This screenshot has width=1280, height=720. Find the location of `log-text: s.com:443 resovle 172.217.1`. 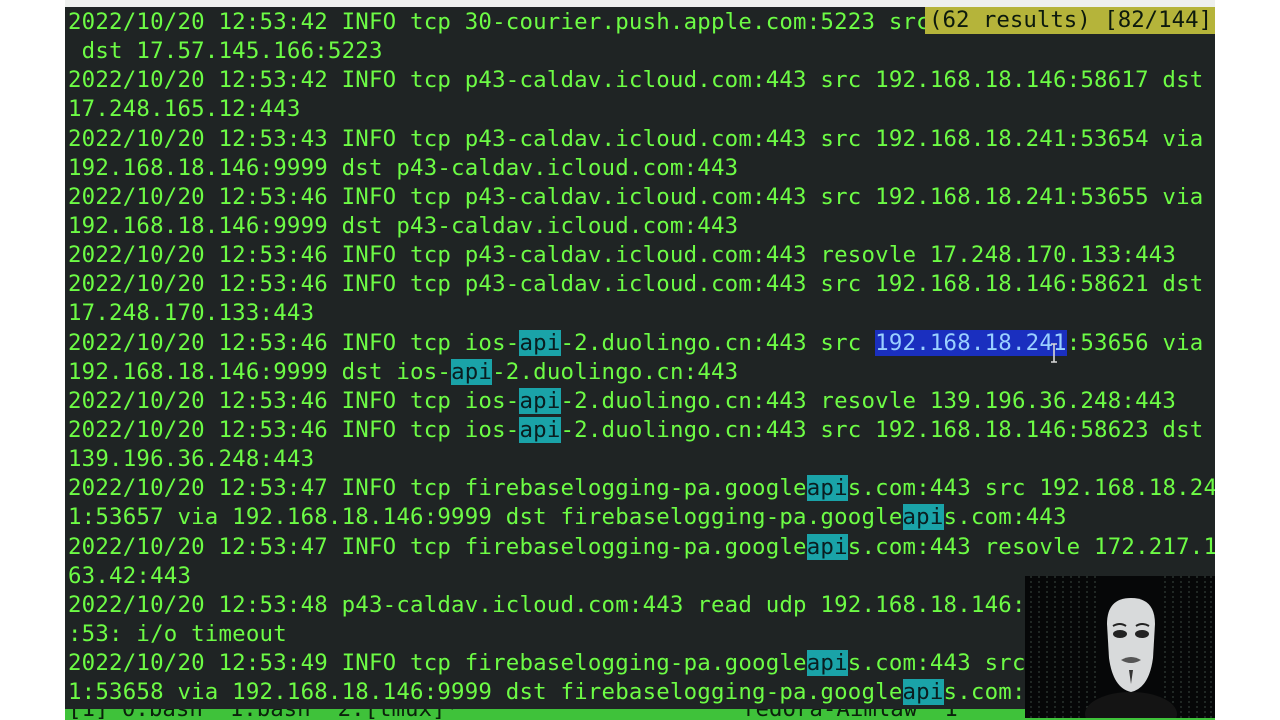

log-text: s.com:443 resovle 172.217.1 is located at coordinates (1031, 546).